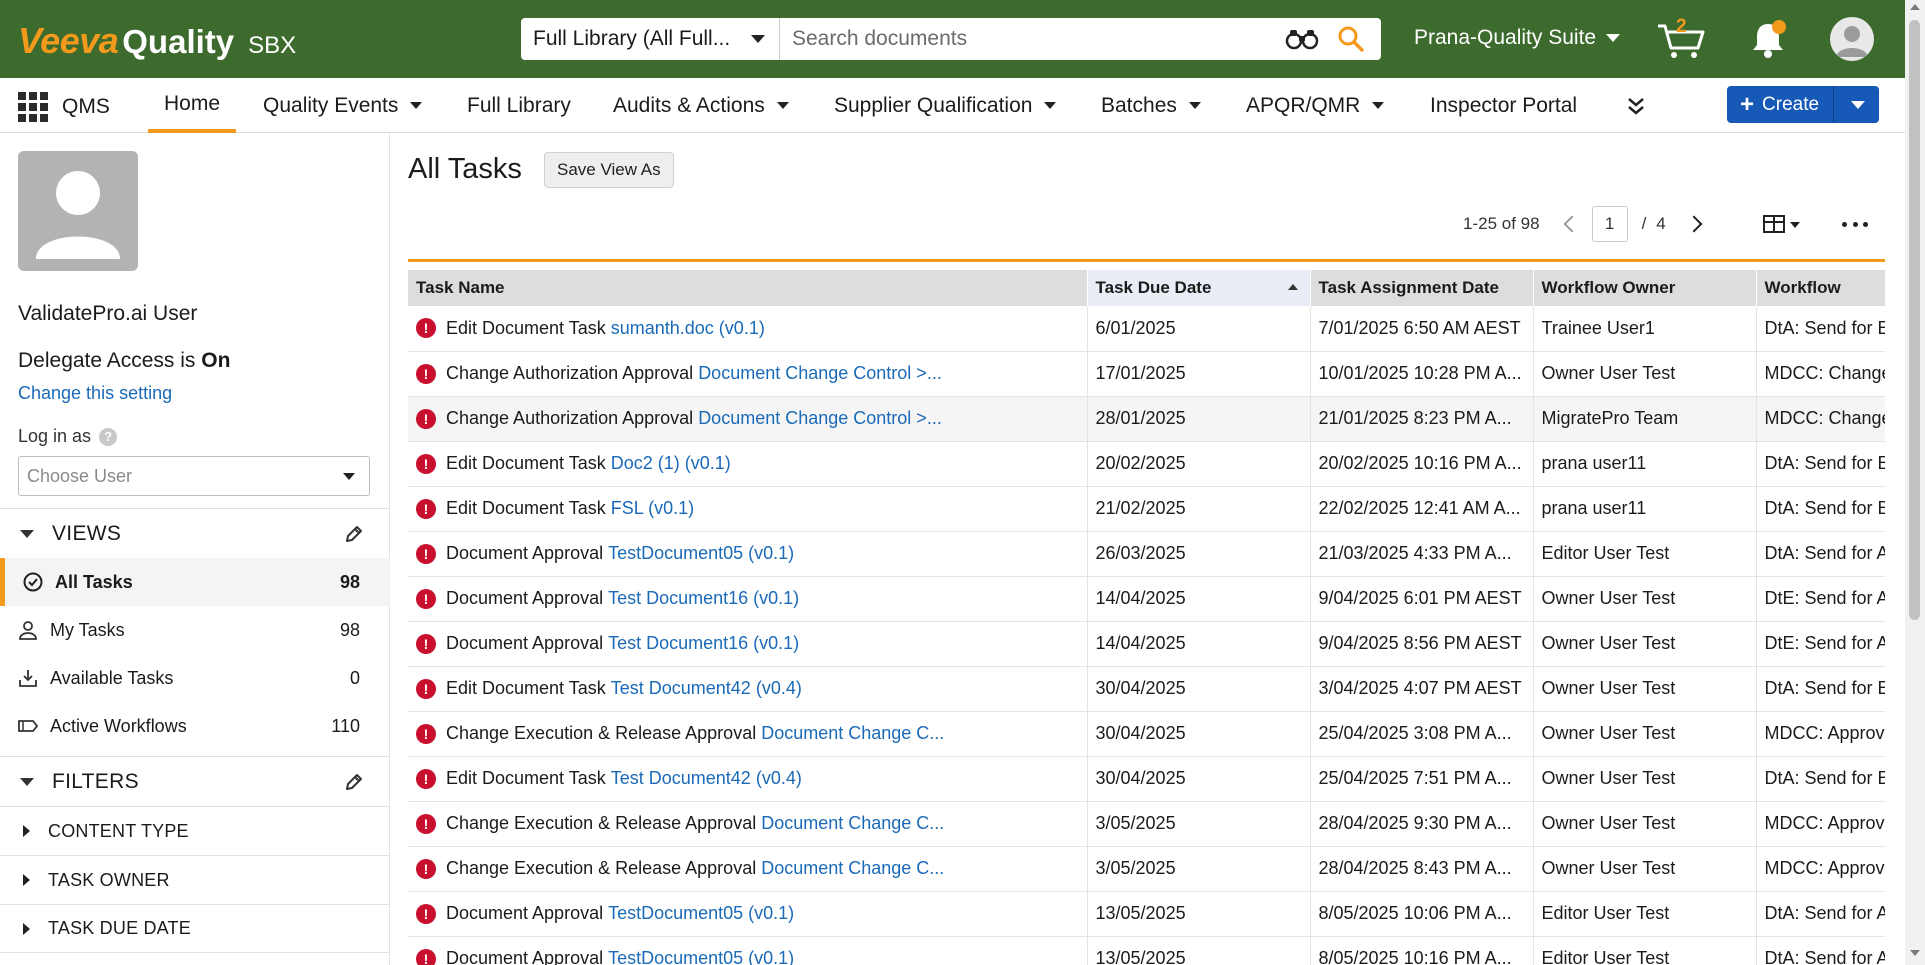 The height and width of the screenshot is (965, 1925). Describe the element at coordinates (64, 107) in the screenshot. I see `app-switcher: QMS` at that location.